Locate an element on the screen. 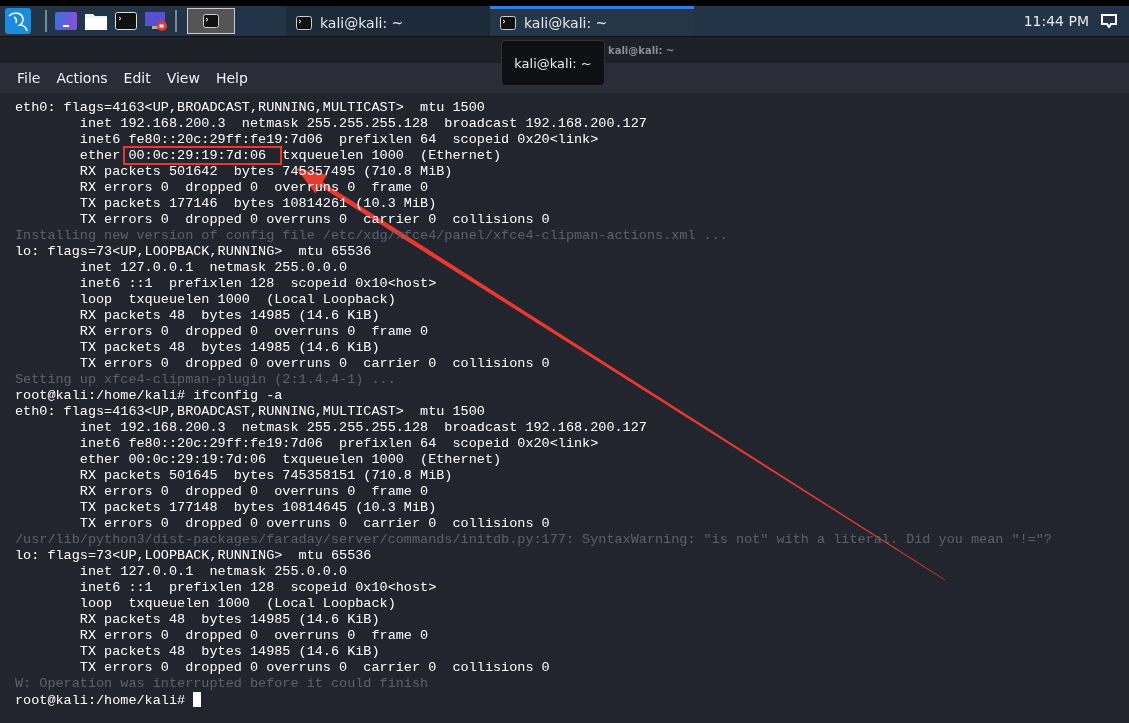 This screenshot has width=1129, height=723. window-title: kali@kali: ~ is located at coordinates (641, 50).